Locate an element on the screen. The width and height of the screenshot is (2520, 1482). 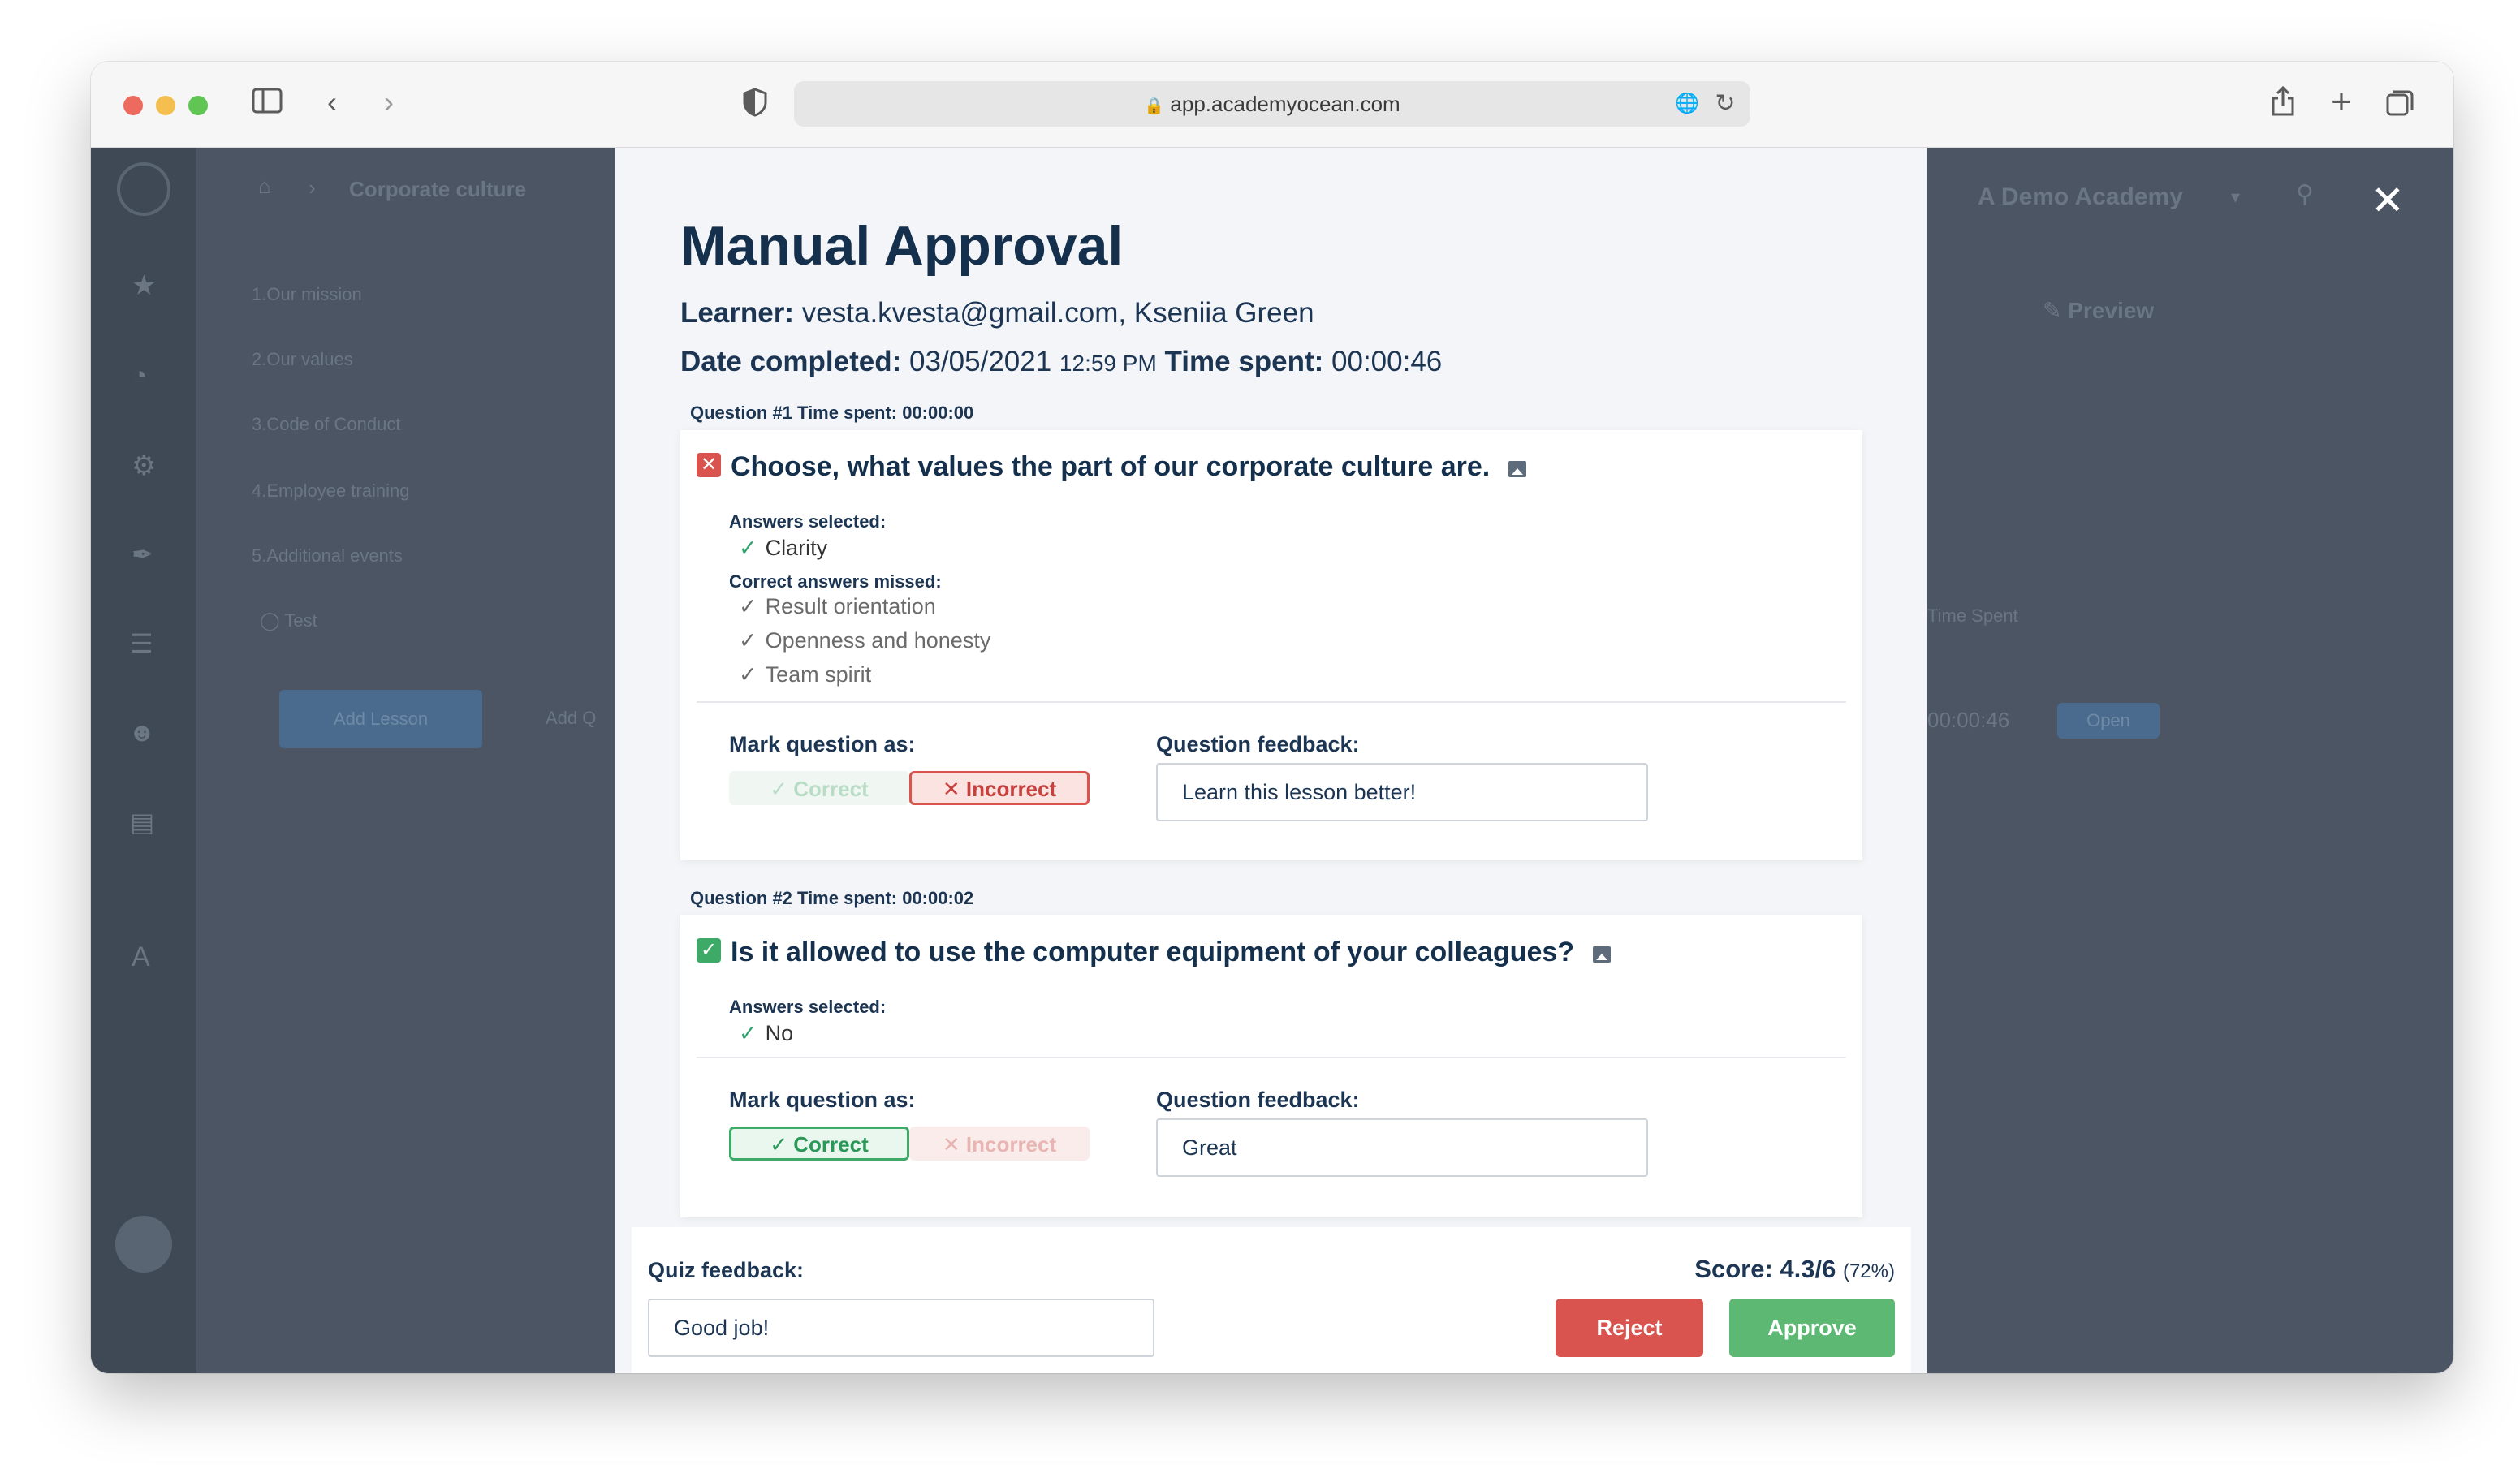
layers-icon: ☰ is located at coordinates (141, 643).